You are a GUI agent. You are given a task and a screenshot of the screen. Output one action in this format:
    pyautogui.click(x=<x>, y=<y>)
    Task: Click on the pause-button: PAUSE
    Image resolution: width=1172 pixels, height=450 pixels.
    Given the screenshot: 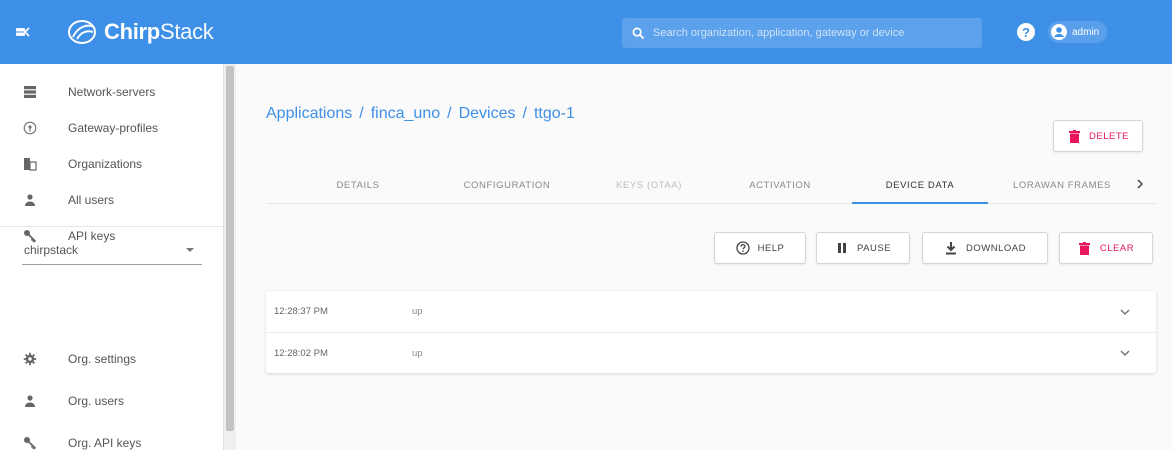 What is the action you would take?
    pyautogui.click(x=863, y=248)
    